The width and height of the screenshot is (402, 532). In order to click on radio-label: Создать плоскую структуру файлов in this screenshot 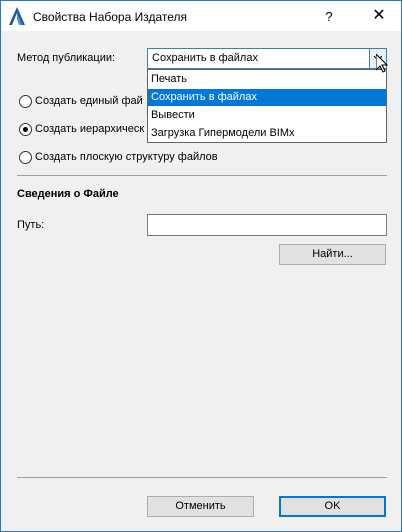, I will do `click(126, 157)`.